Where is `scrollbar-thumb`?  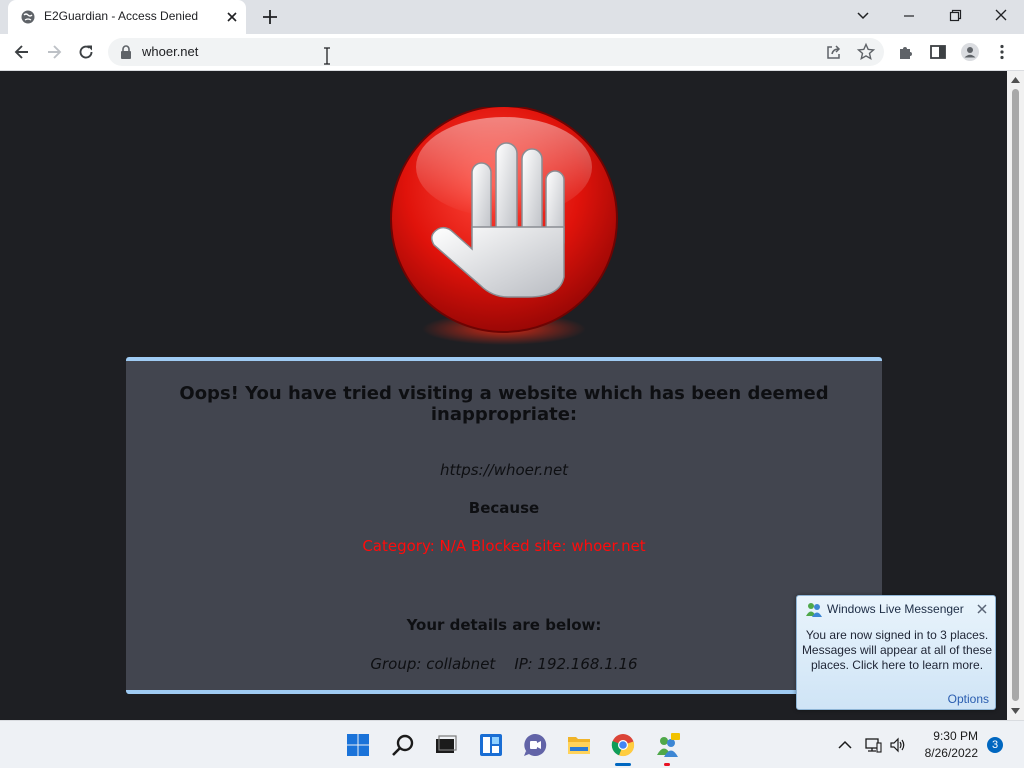 scrollbar-thumb is located at coordinates (1015, 395).